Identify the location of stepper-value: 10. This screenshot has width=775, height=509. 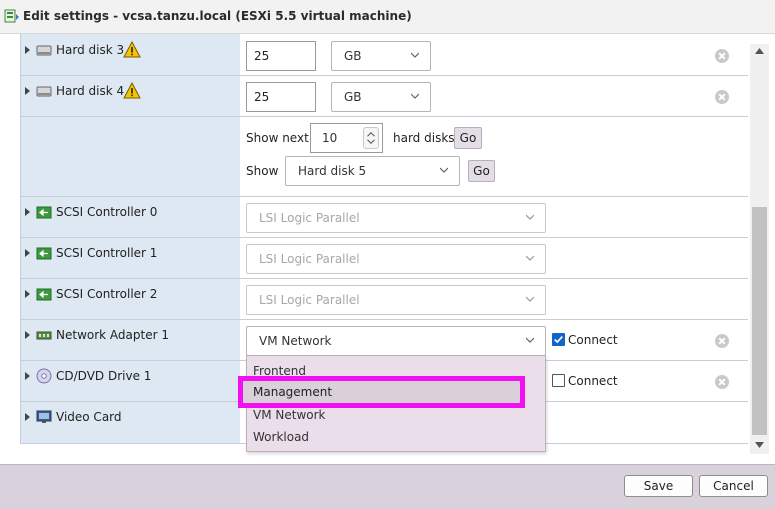
(330, 138).